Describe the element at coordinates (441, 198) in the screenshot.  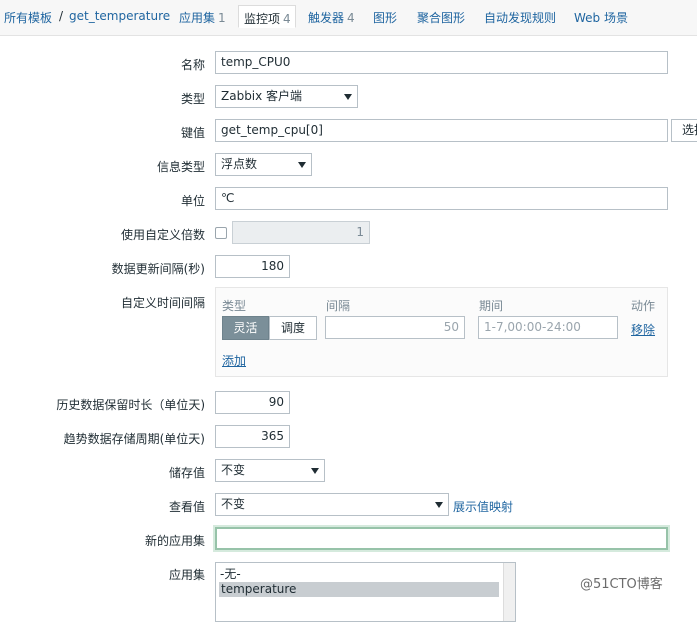
I see `units-input: ℃` at that location.